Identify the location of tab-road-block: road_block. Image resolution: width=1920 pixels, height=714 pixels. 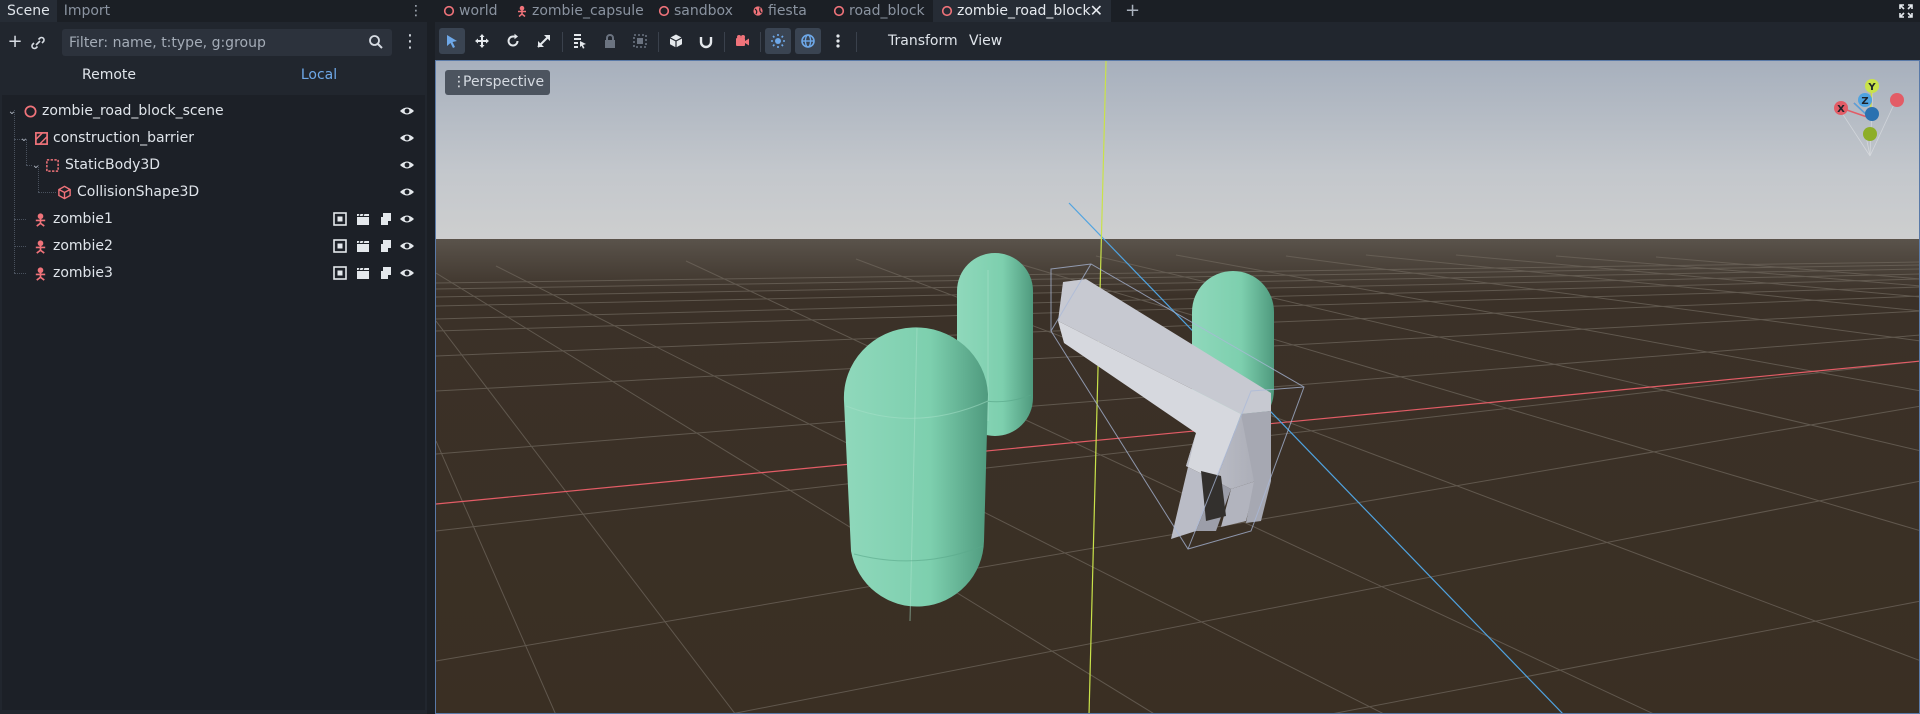
(879, 11).